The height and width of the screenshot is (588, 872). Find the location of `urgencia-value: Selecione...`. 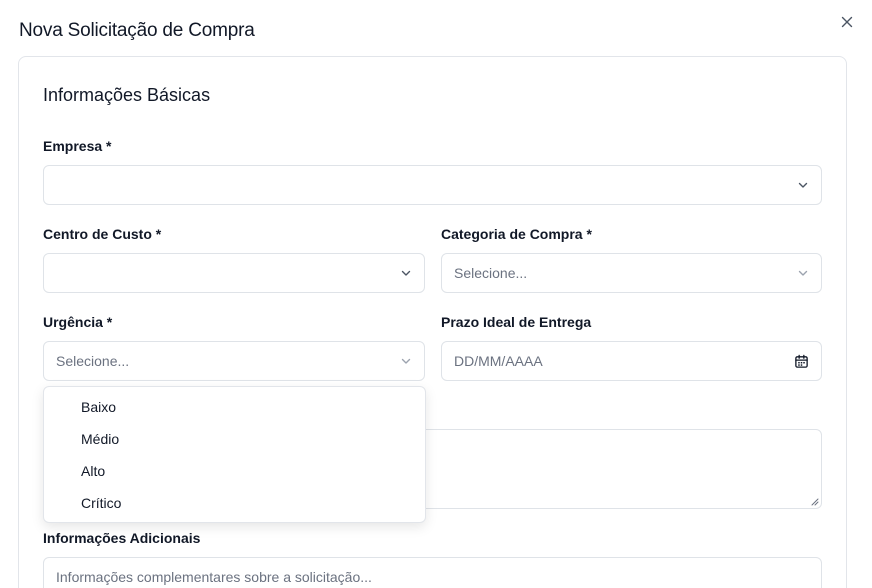

urgencia-value: Selecione... is located at coordinates (93, 361).